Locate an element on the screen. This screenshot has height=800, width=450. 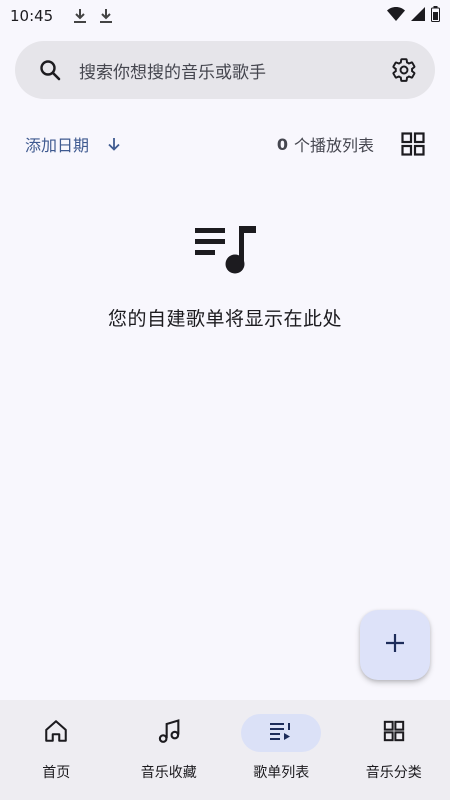
wifi-icon is located at coordinates (396, 16).